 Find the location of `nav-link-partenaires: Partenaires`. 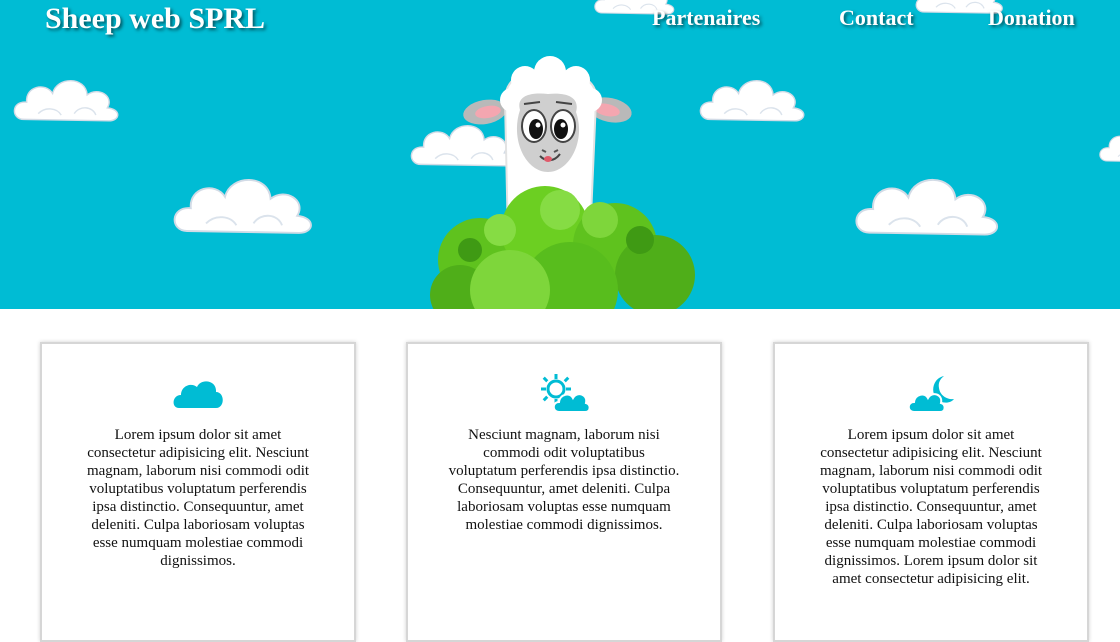

nav-link-partenaires: Partenaires is located at coordinates (706, 18).